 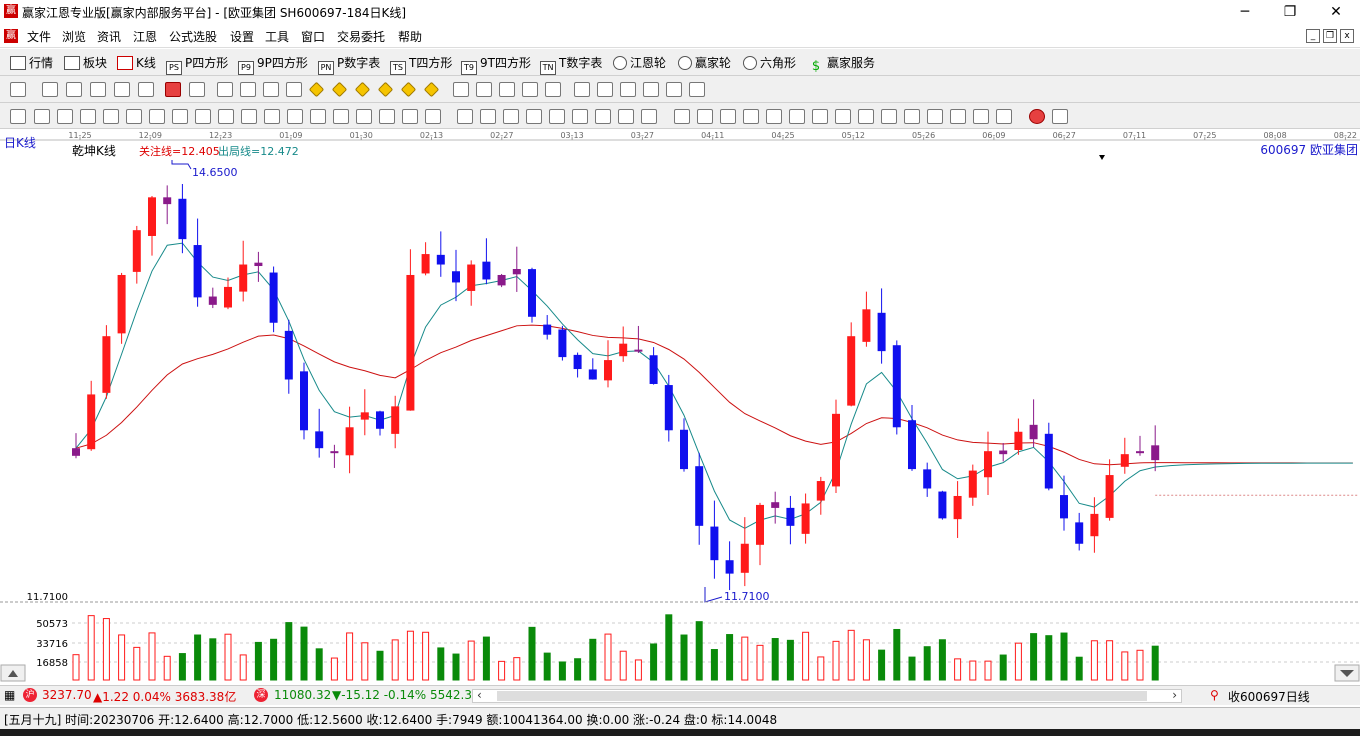 I want to click on scroll-down-icon, so click(x=1347, y=673).